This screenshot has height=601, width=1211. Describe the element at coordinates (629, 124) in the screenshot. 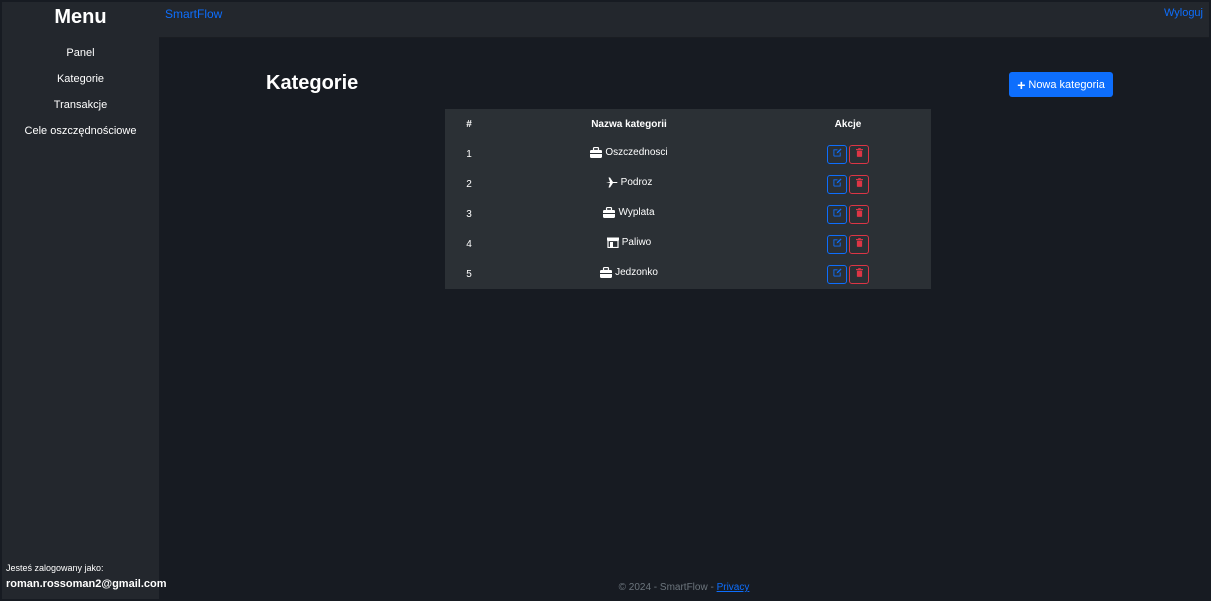

I see `column-header-name: Nazwa kategorii` at that location.